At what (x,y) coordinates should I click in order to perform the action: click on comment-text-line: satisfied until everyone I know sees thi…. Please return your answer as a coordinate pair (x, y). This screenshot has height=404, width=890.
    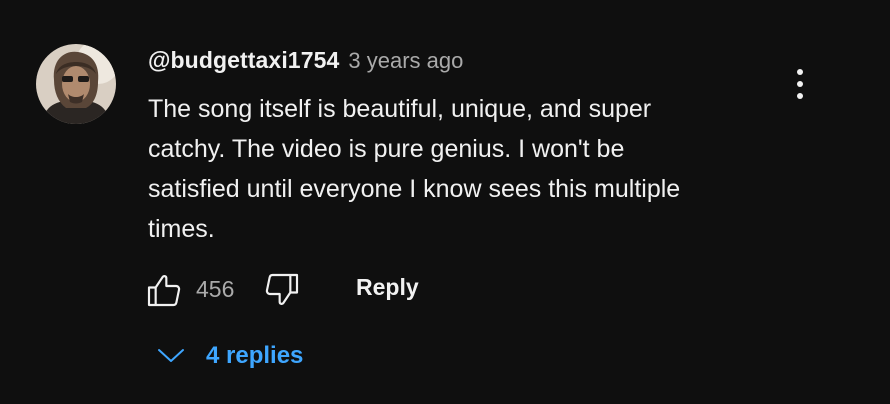
    Looking at the image, I should click on (414, 189).